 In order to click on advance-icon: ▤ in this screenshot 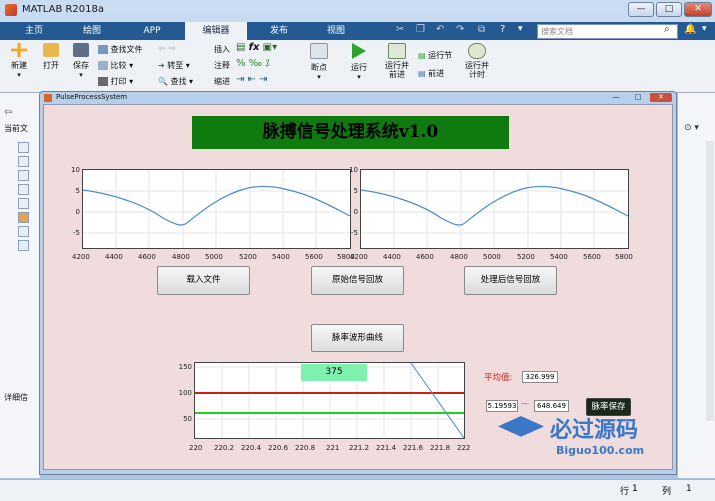, I will do `click(422, 73)`.